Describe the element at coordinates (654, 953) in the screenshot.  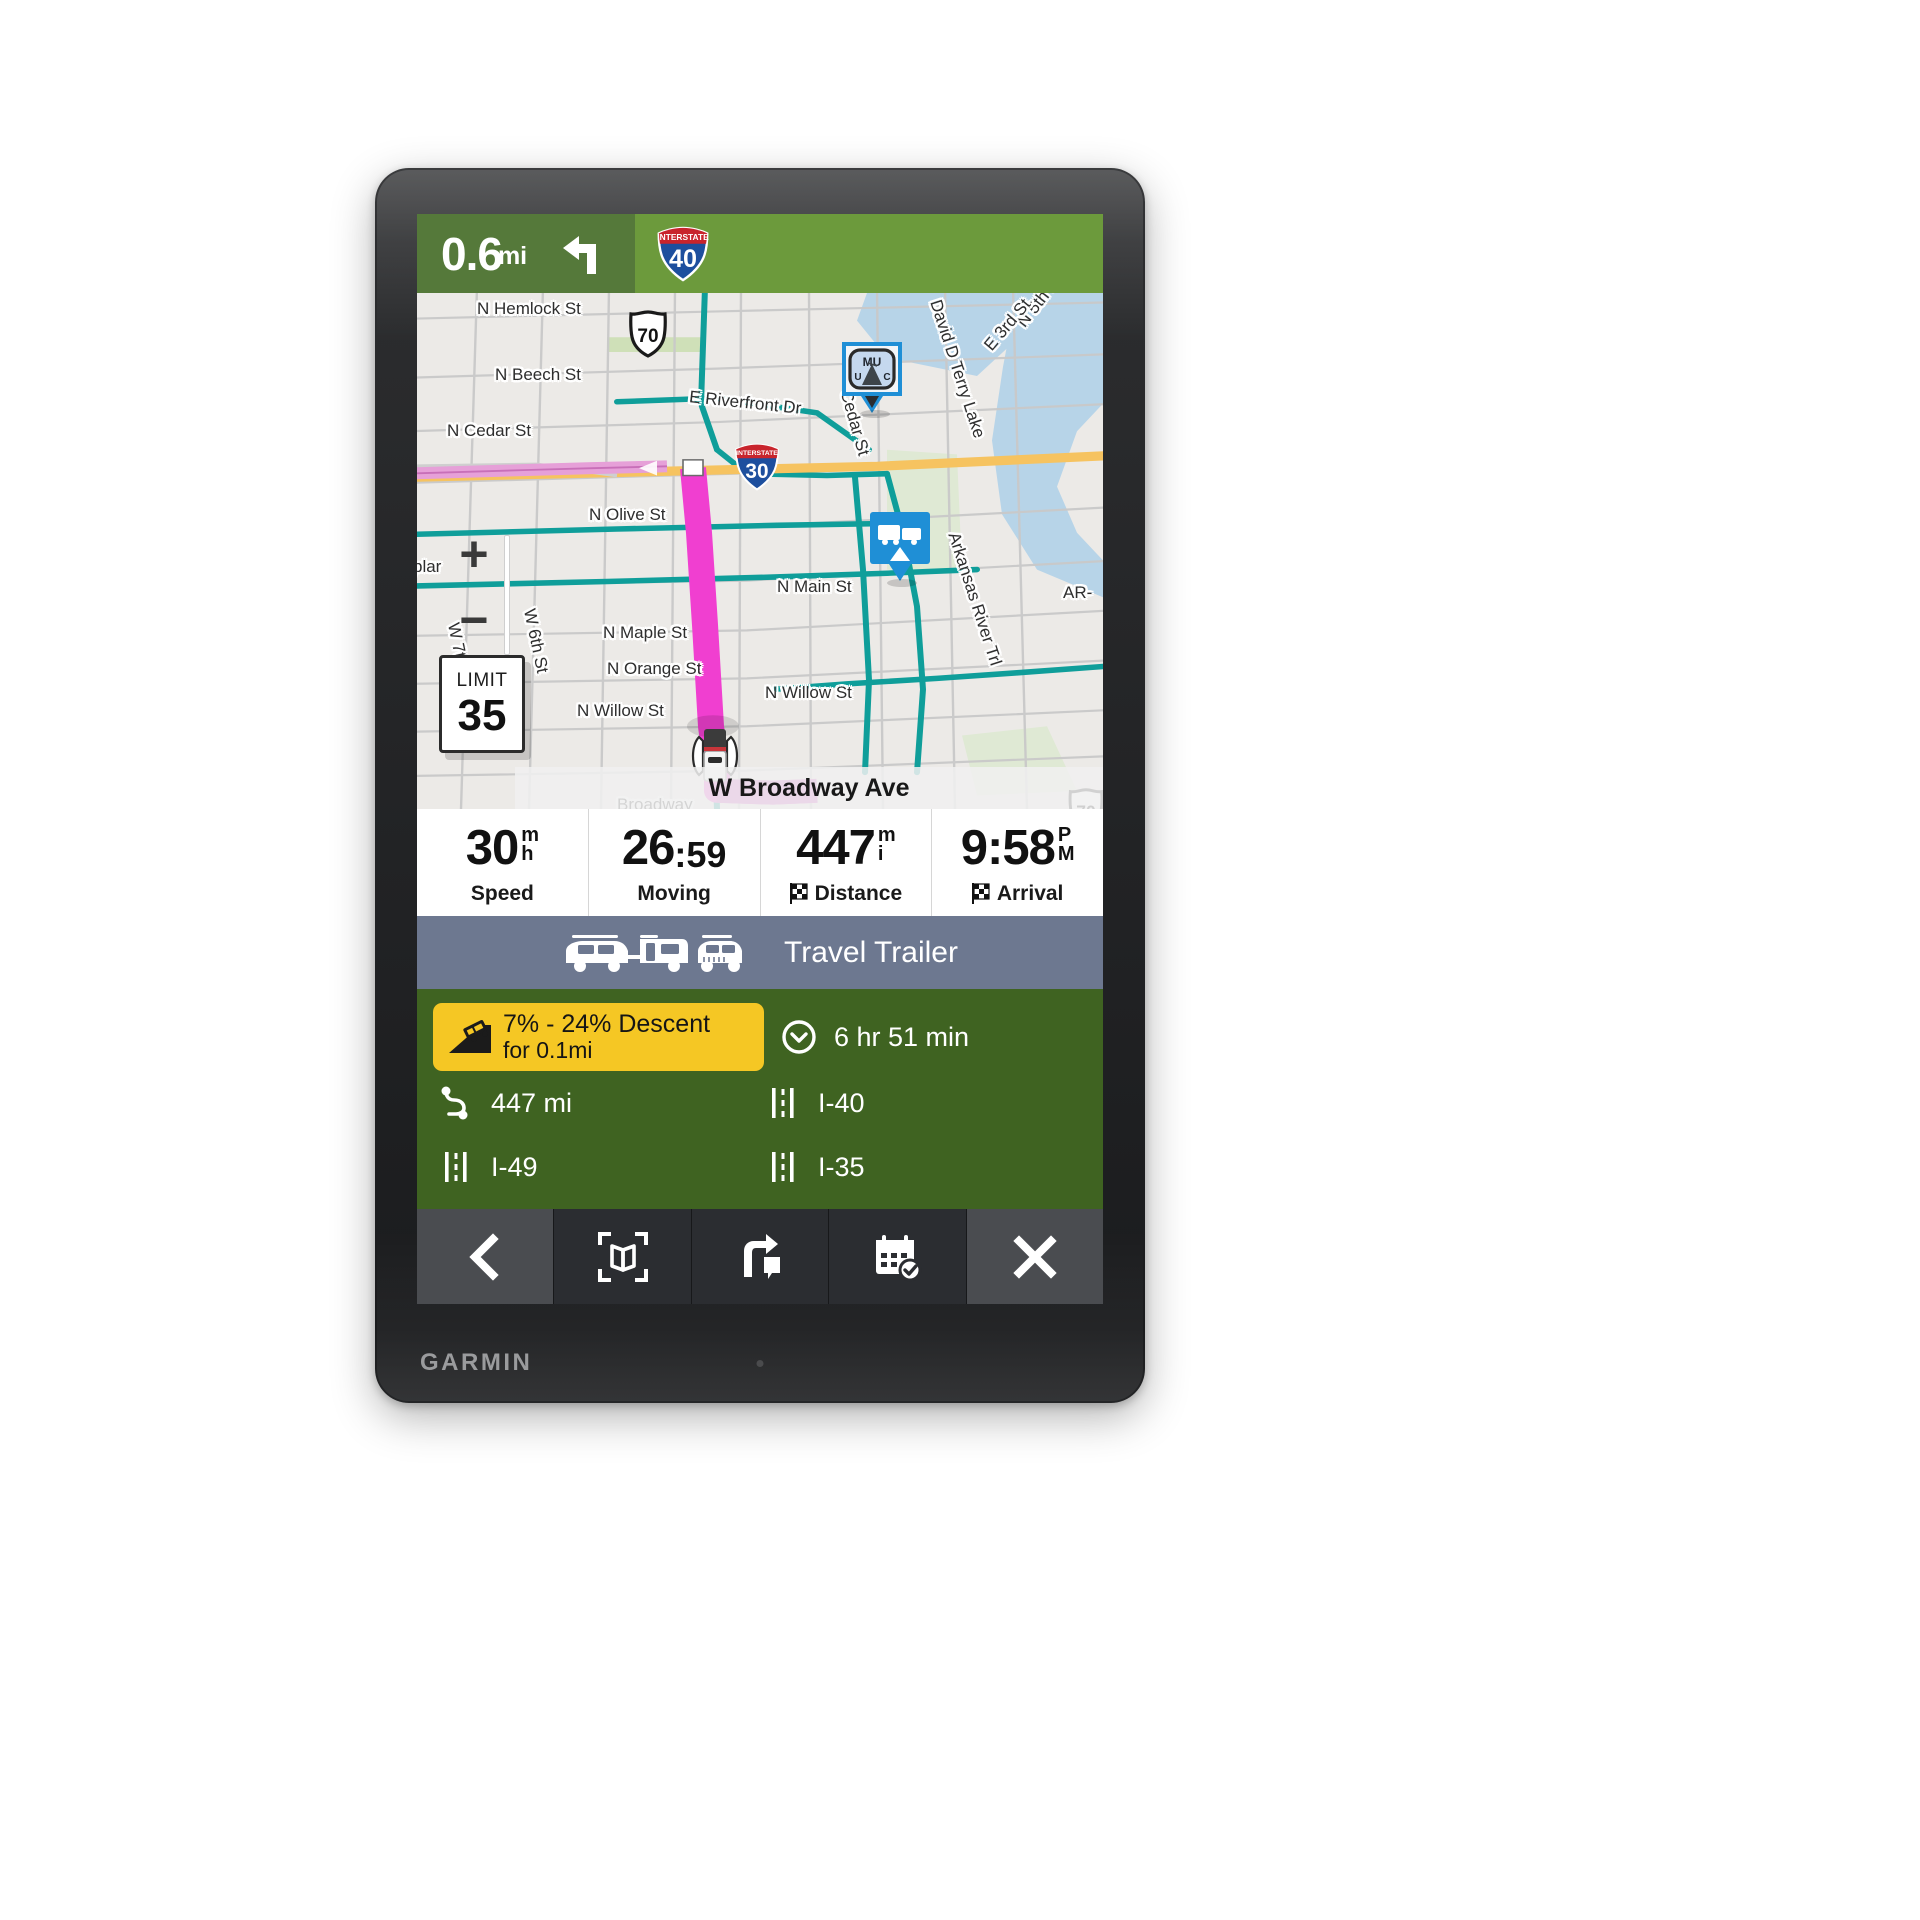
I see `suv-trailer-car-icon` at that location.